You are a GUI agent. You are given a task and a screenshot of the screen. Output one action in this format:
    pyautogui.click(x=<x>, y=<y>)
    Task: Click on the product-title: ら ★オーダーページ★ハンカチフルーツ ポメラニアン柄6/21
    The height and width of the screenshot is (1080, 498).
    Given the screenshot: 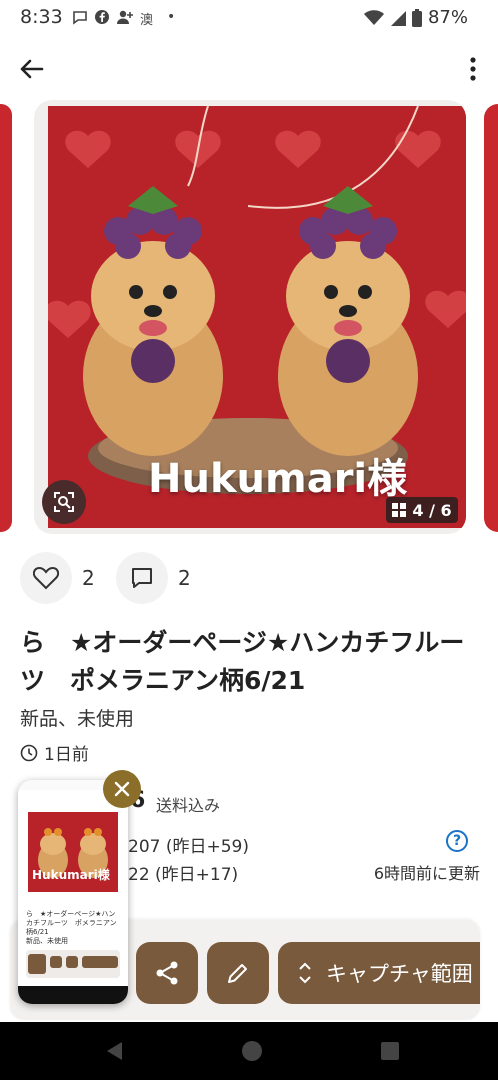 What is the action you would take?
    pyautogui.click(x=242, y=661)
    